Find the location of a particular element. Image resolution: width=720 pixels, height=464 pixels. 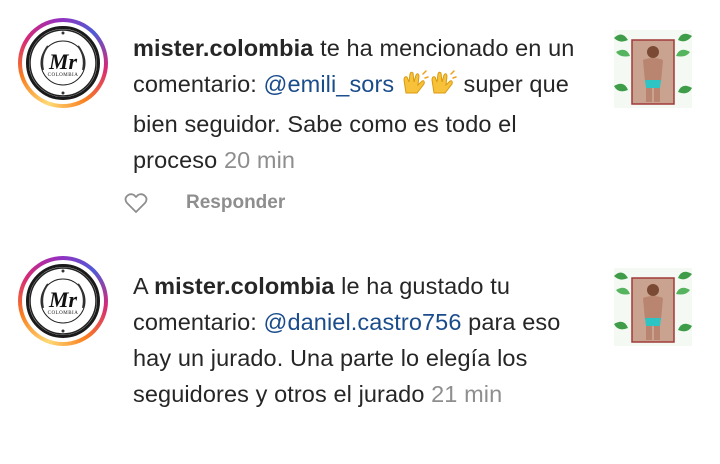

timestamp: 21 min is located at coordinates (467, 394).